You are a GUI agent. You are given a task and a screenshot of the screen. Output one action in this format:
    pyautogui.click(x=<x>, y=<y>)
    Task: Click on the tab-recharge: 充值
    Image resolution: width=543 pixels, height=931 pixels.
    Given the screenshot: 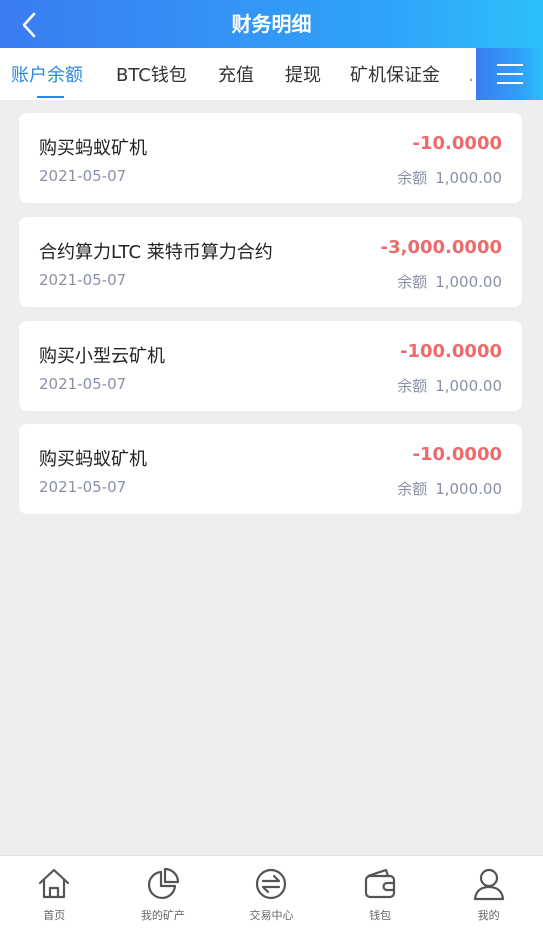 What is the action you would take?
    pyautogui.click(x=236, y=74)
    